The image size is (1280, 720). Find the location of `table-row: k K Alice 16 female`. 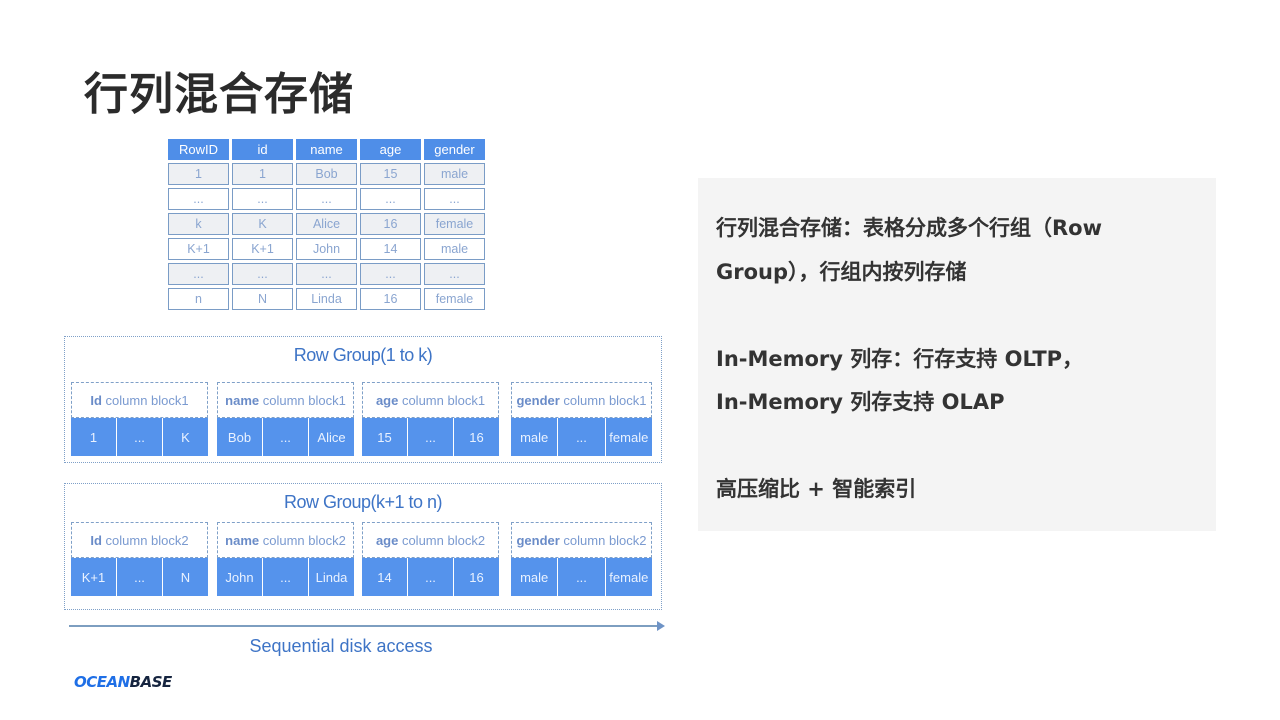

table-row: k K Alice 16 female is located at coordinates (326, 224).